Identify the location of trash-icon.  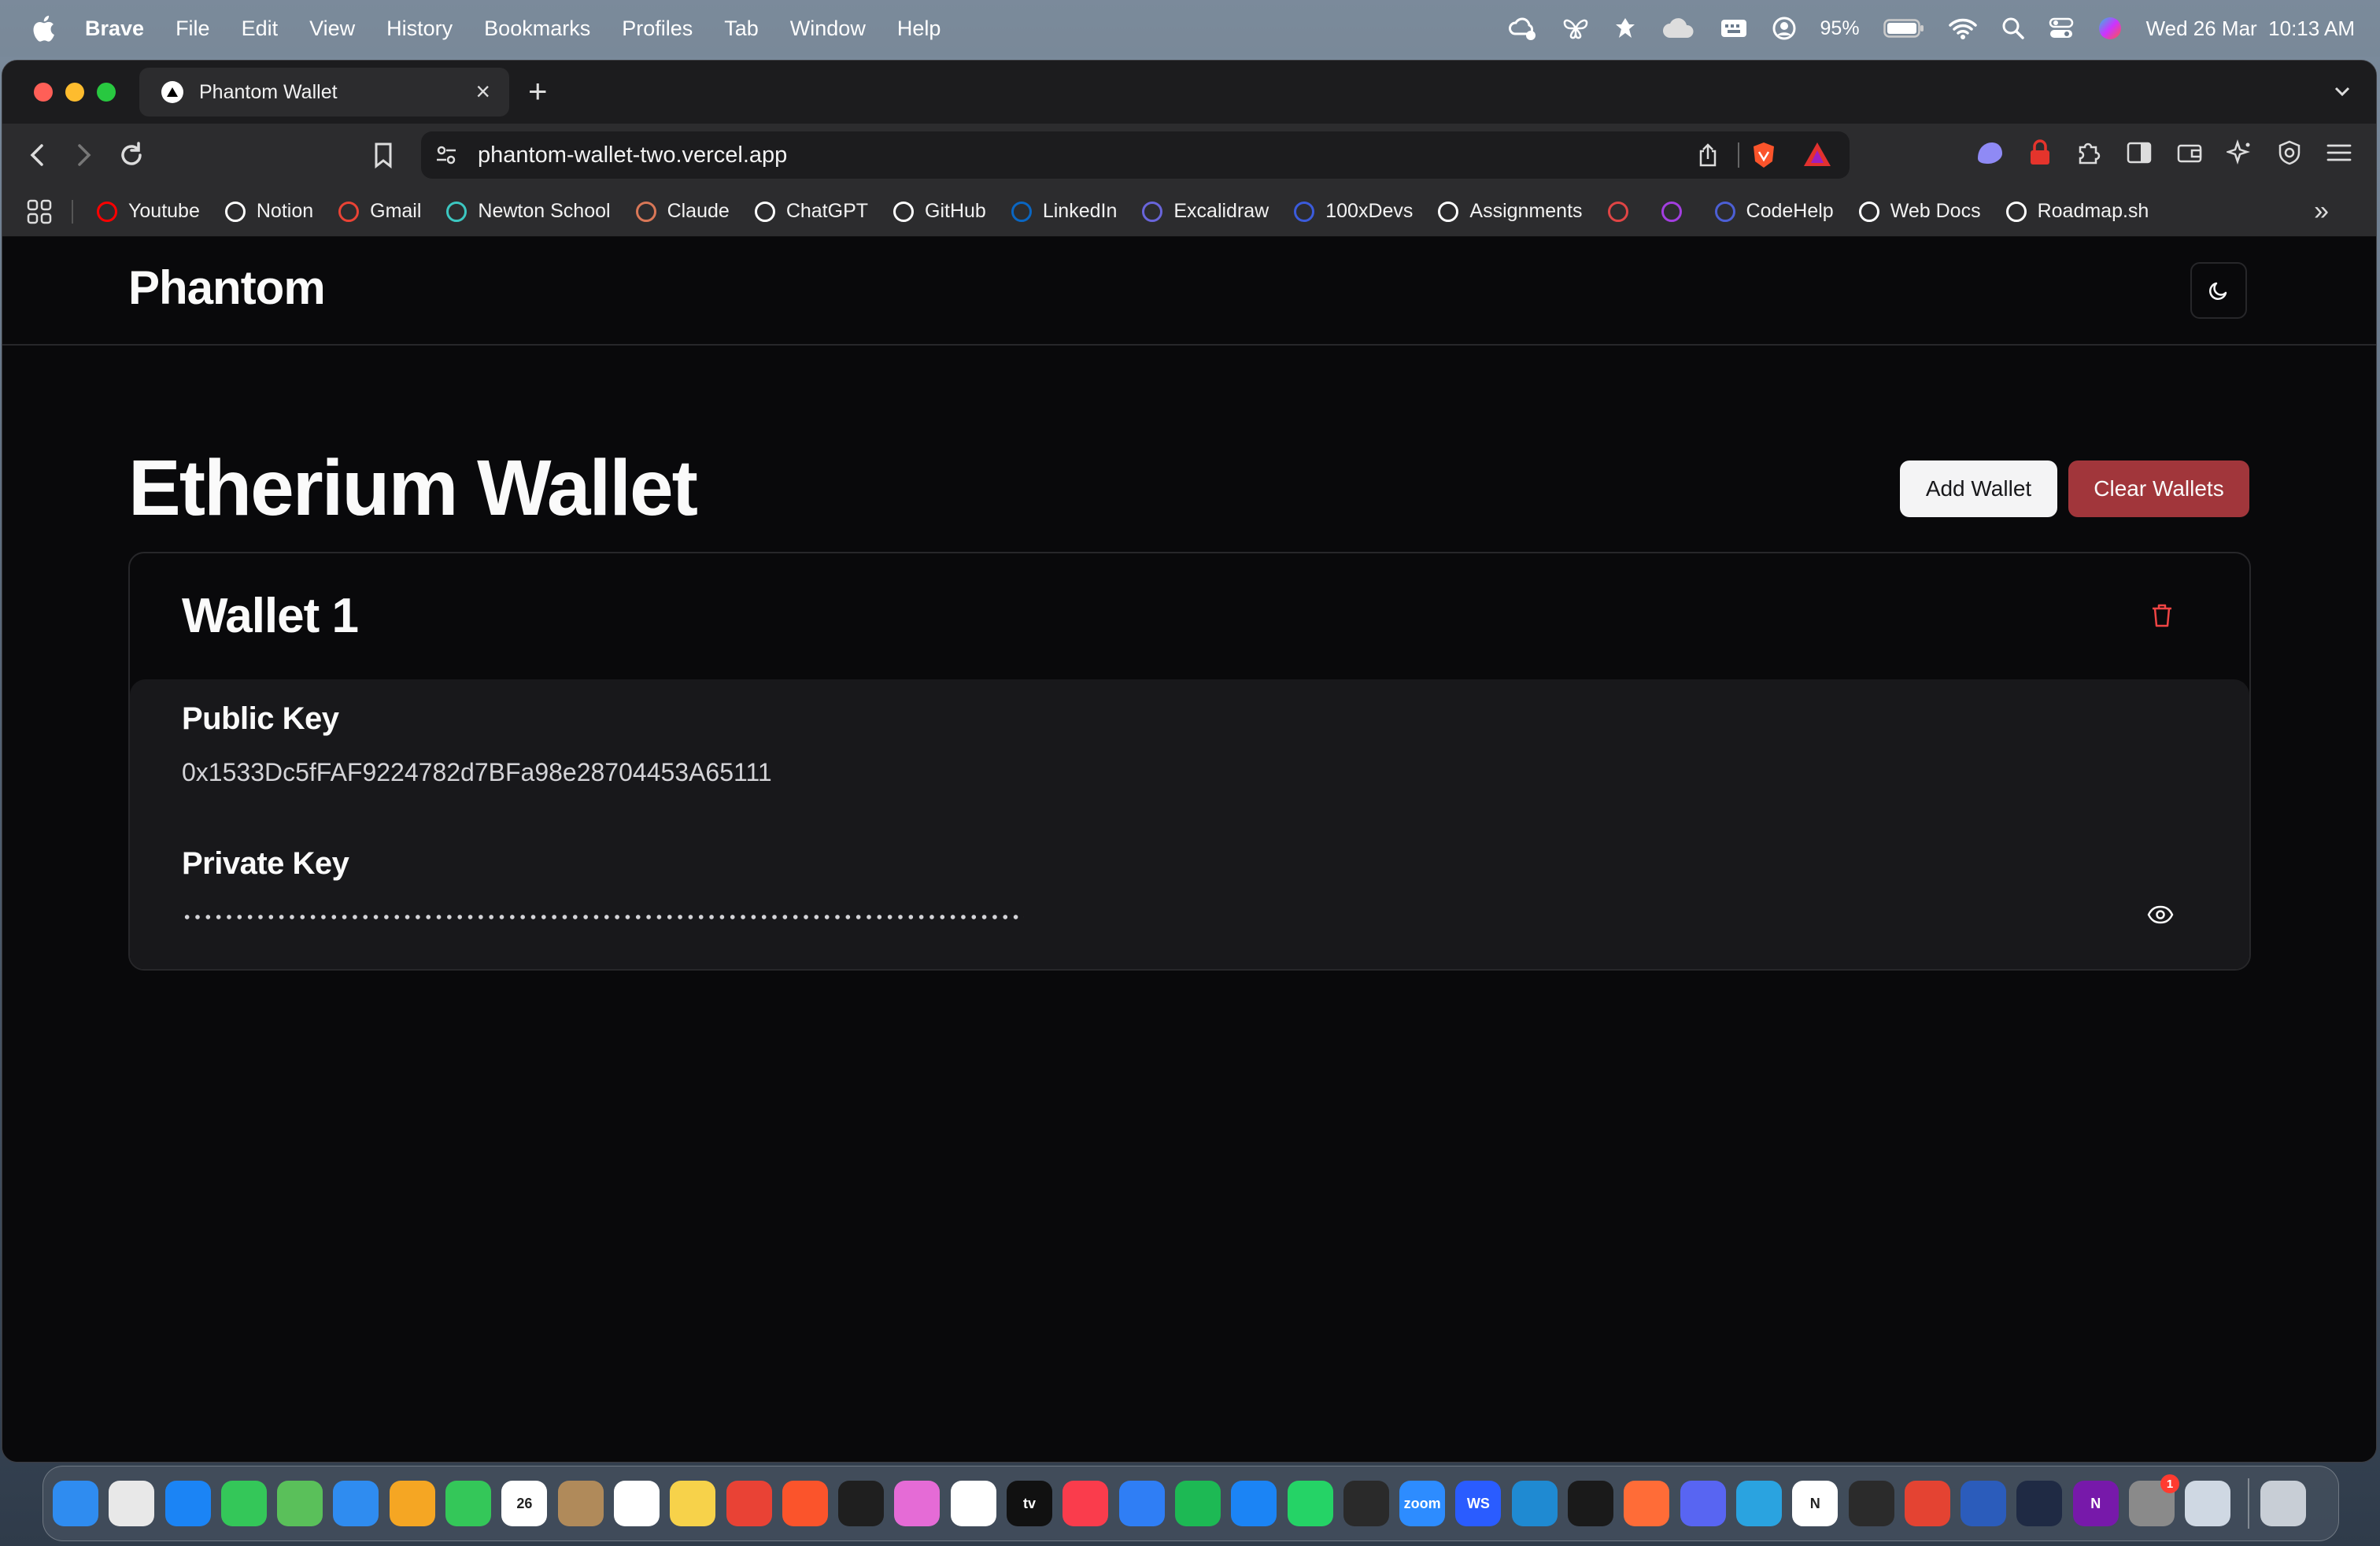
(2283, 1503).